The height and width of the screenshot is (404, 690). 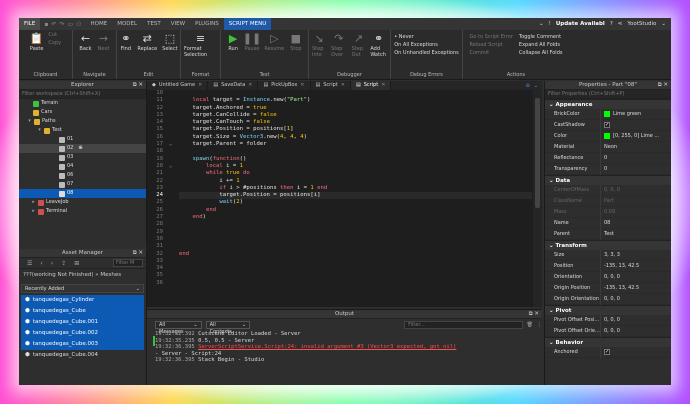 I want to click on property-row: Transparency 0, so click(x=608, y=169).